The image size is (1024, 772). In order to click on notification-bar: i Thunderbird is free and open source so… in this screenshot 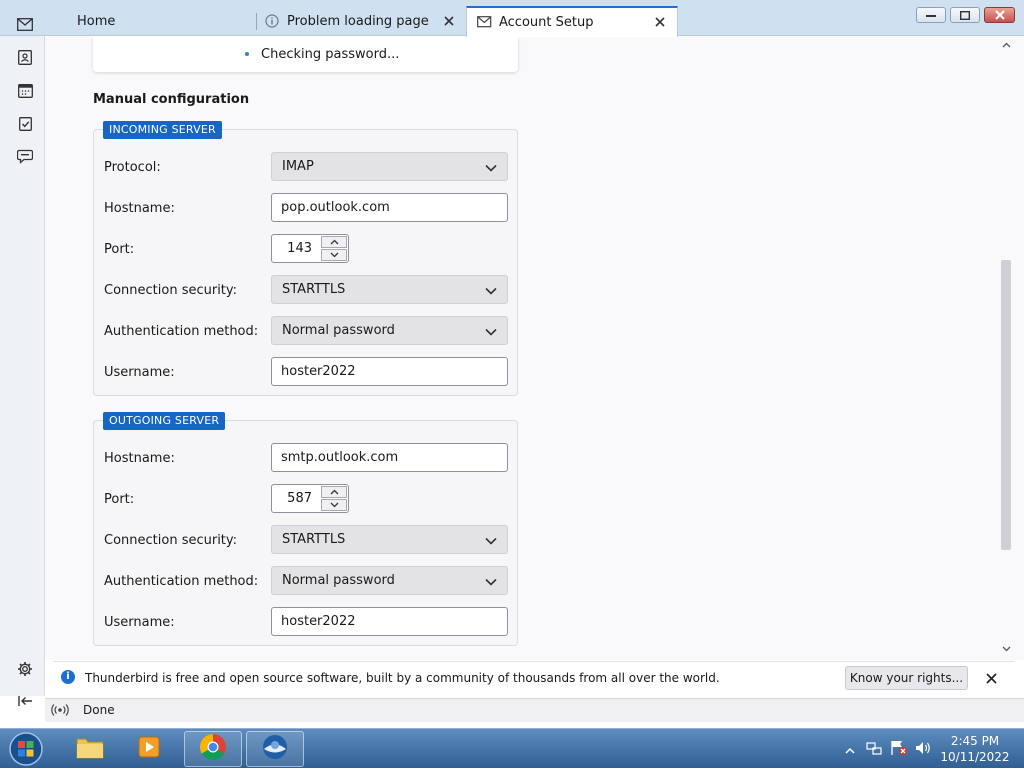, I will do `click(534, 677)`.